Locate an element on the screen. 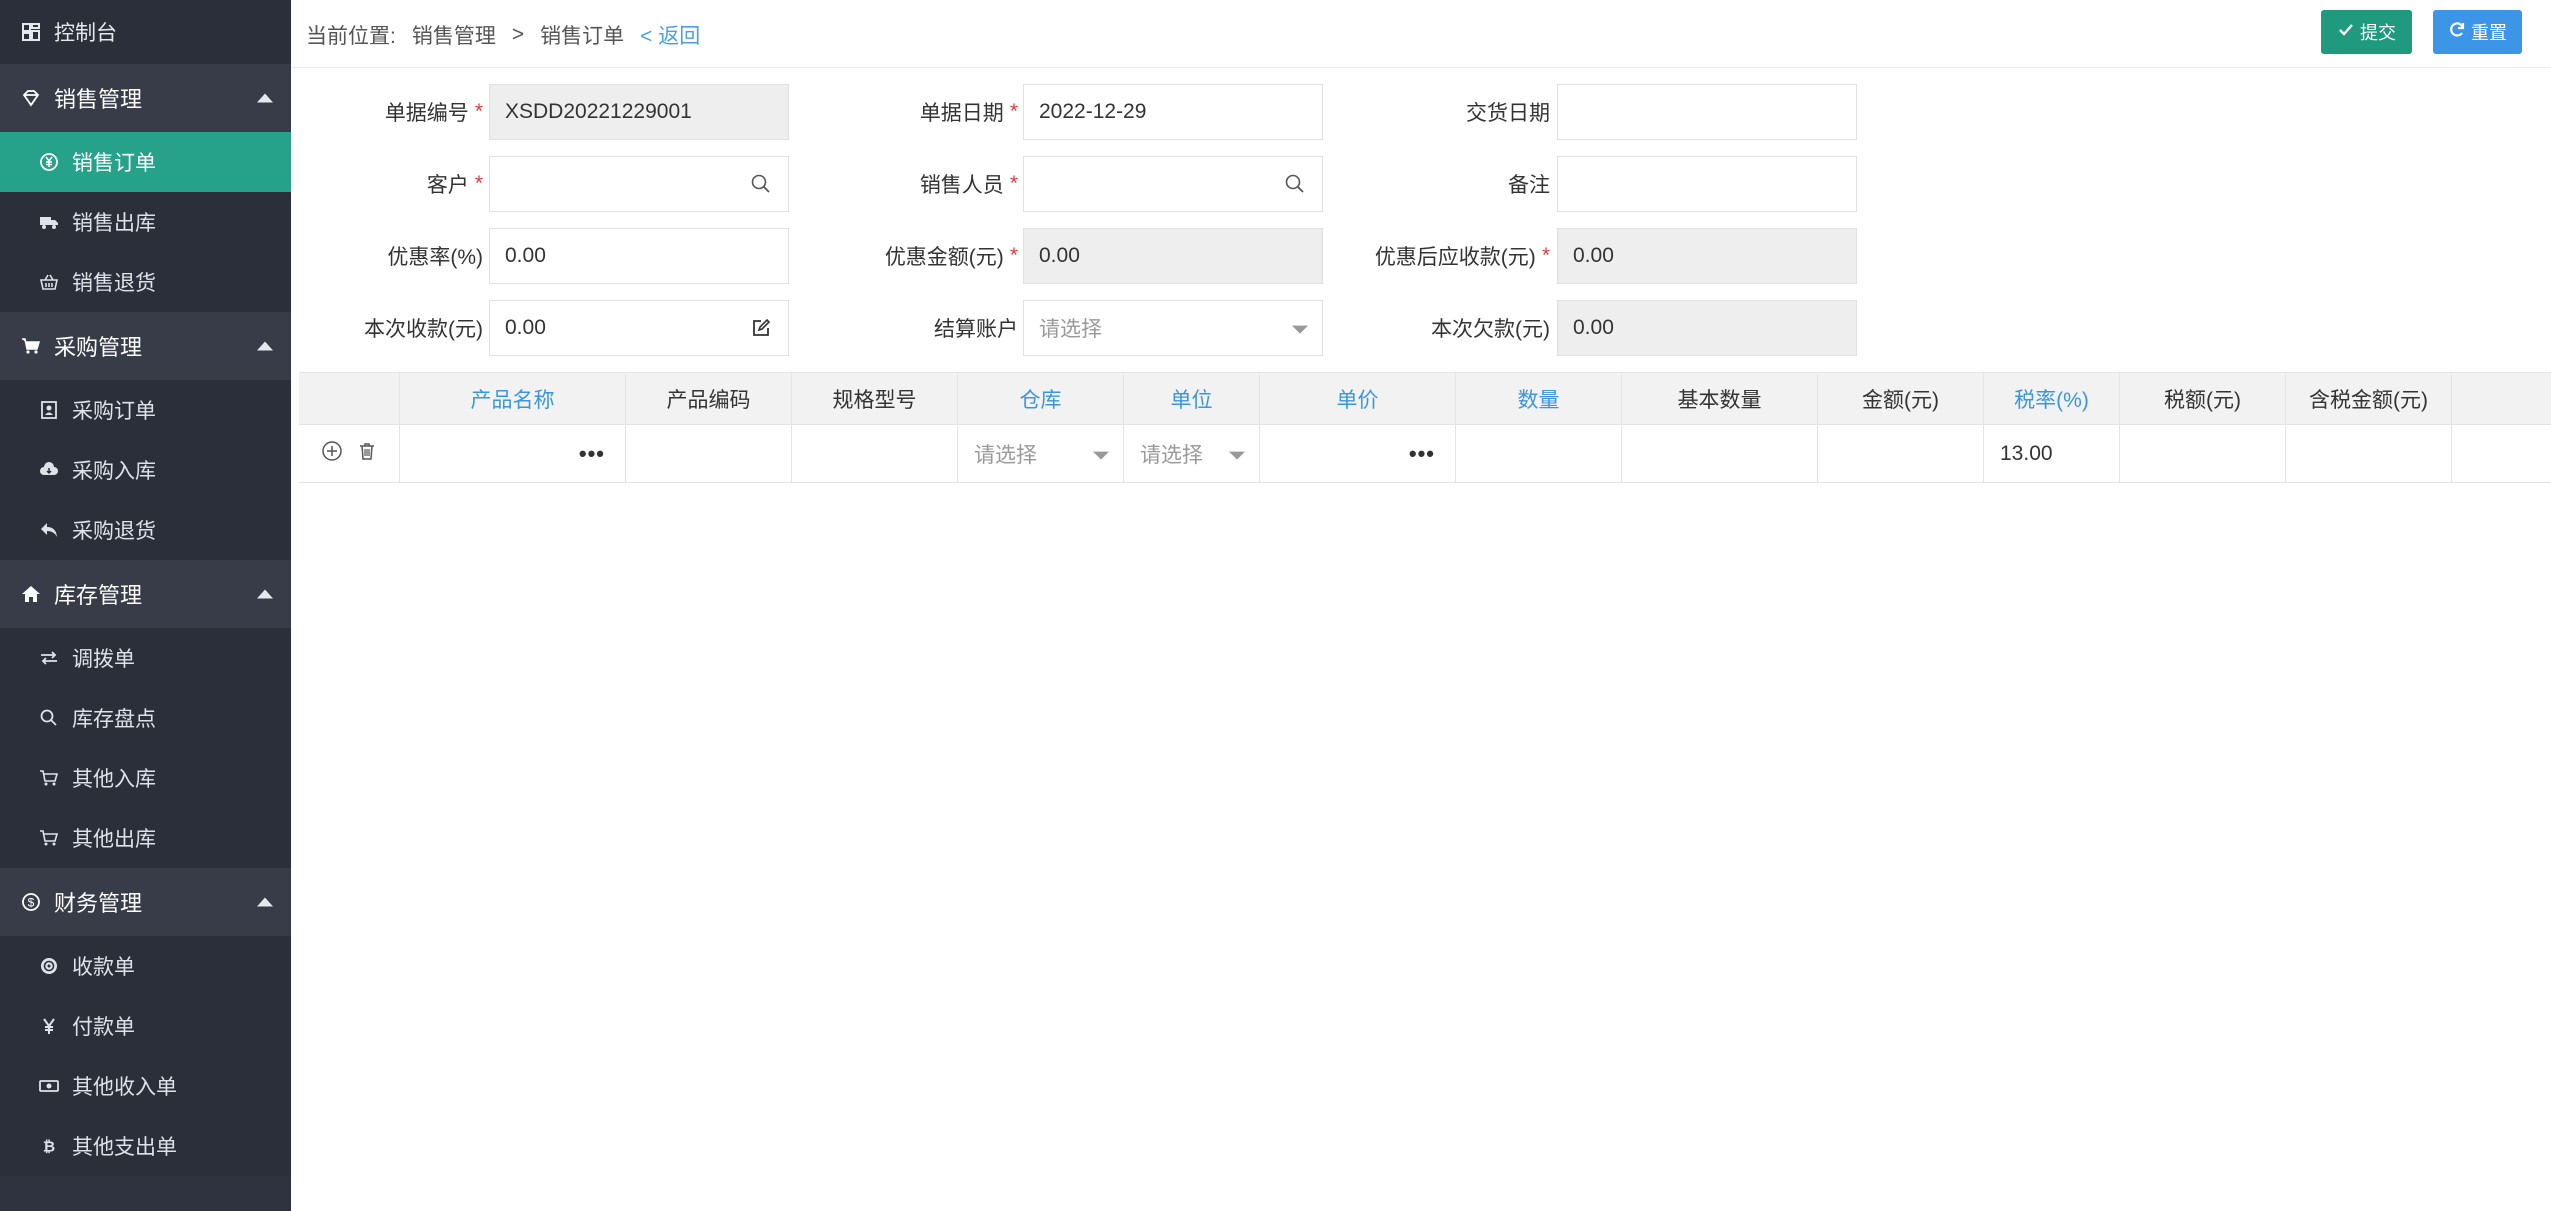 The width and height of the screenshot is (2551, 1211). discount-amount-label: 优惠金额(元) * is located at coordinates (951, 256).